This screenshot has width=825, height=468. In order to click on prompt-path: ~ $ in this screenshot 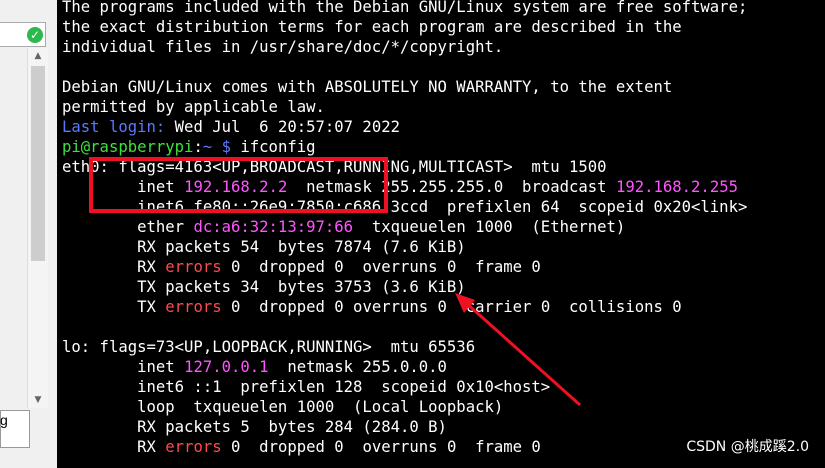, I will do `click(216, 147)`.